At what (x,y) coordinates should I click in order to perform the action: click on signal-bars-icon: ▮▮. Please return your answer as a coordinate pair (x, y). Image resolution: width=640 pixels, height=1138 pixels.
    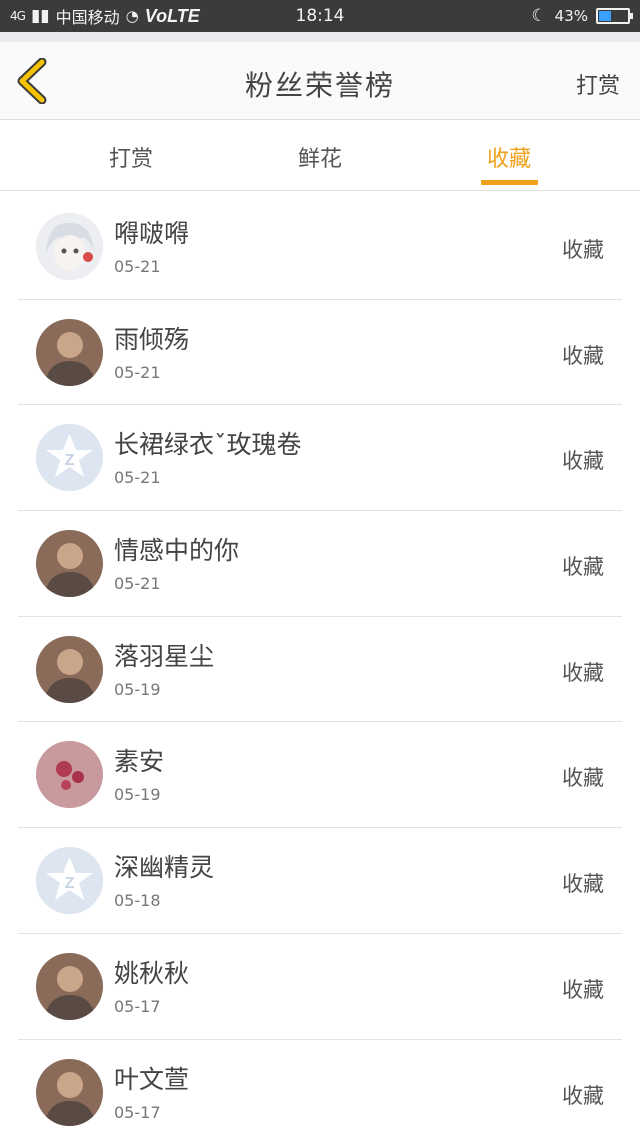
    Looking at the image, I should click on (40, 16).